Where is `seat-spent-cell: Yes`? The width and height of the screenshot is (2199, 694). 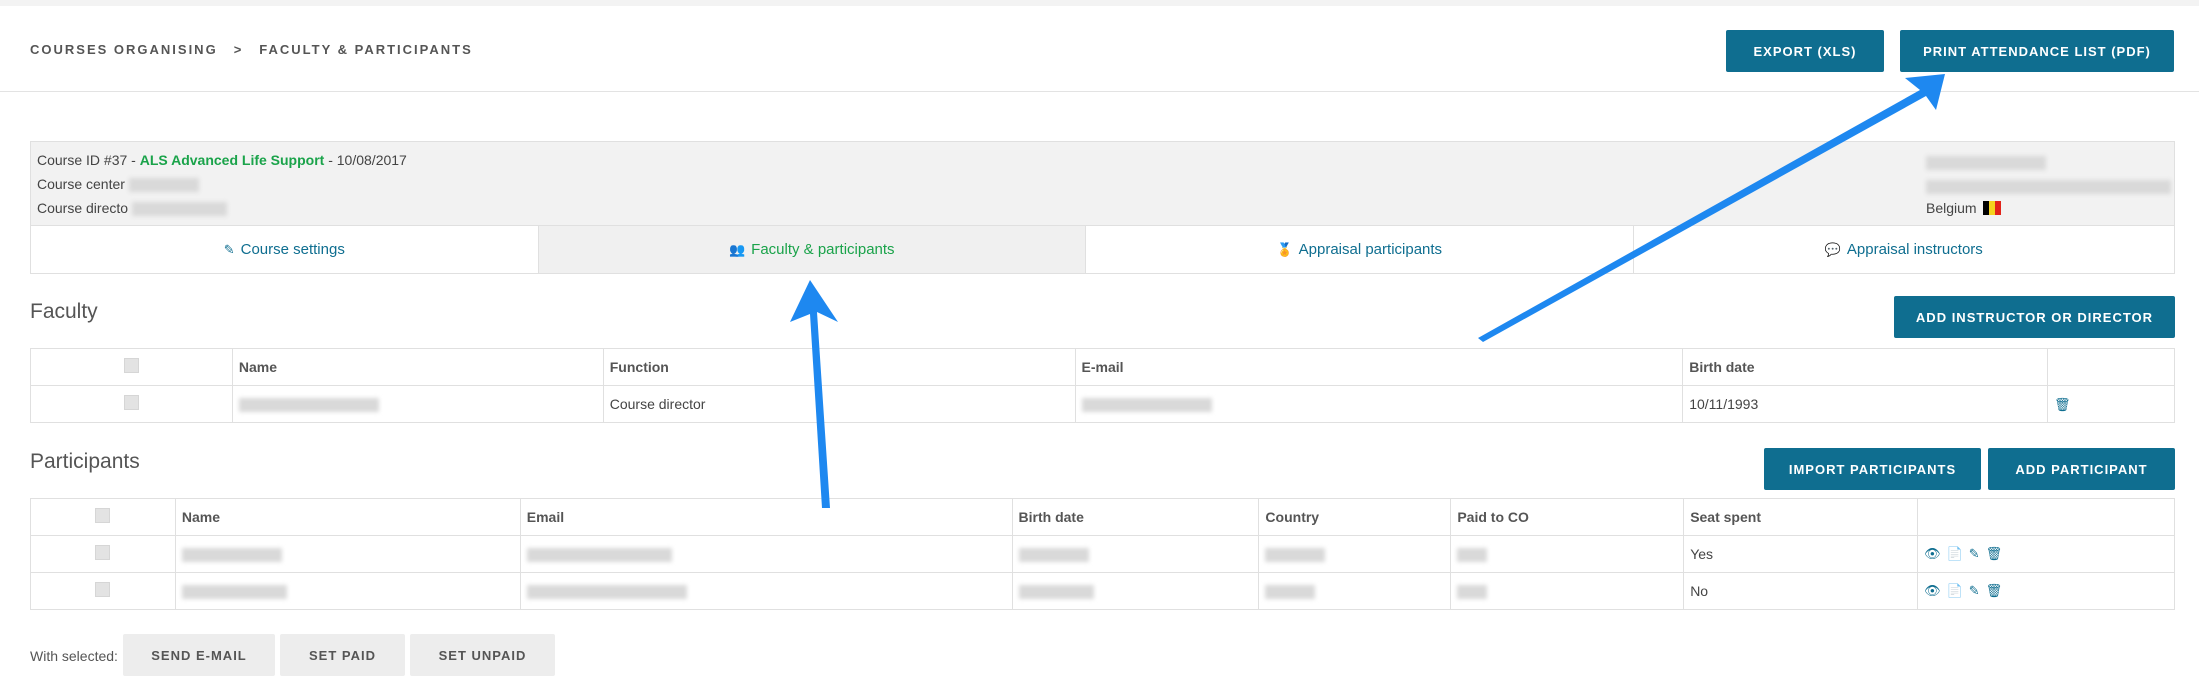 seat-spent-cell: Yes is located at coordinates (1801, 554).